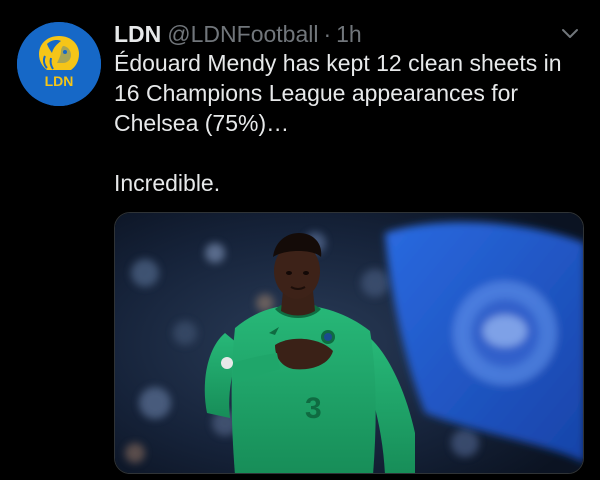 Image resolution: width=600 pixels, height=480 pixels. Describe the element at coordinates (137, 34) in the screenshot. I see `display-name: LDN` at that location.